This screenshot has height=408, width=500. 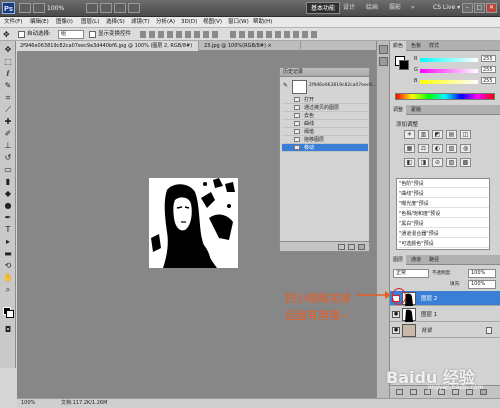 What do you see at coordinates (8, 182) in the screenshot?
I see `gradient-tool-icon: ▮` at bounding box center [8, 182].